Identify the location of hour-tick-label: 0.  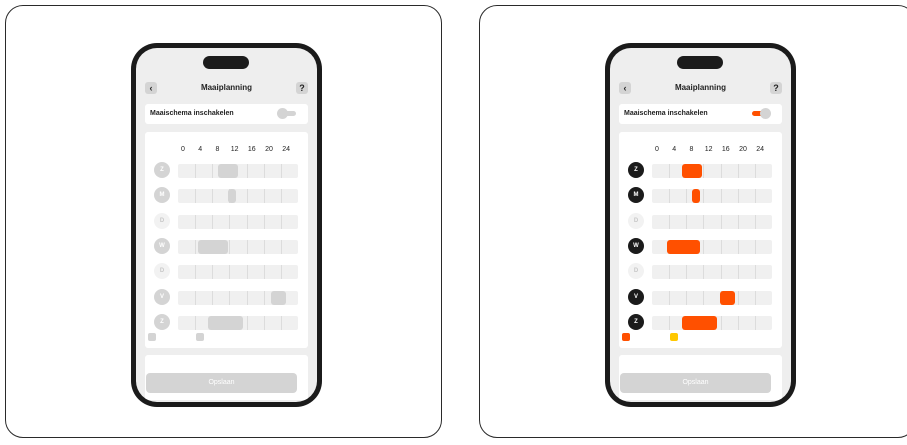
(657, 149).